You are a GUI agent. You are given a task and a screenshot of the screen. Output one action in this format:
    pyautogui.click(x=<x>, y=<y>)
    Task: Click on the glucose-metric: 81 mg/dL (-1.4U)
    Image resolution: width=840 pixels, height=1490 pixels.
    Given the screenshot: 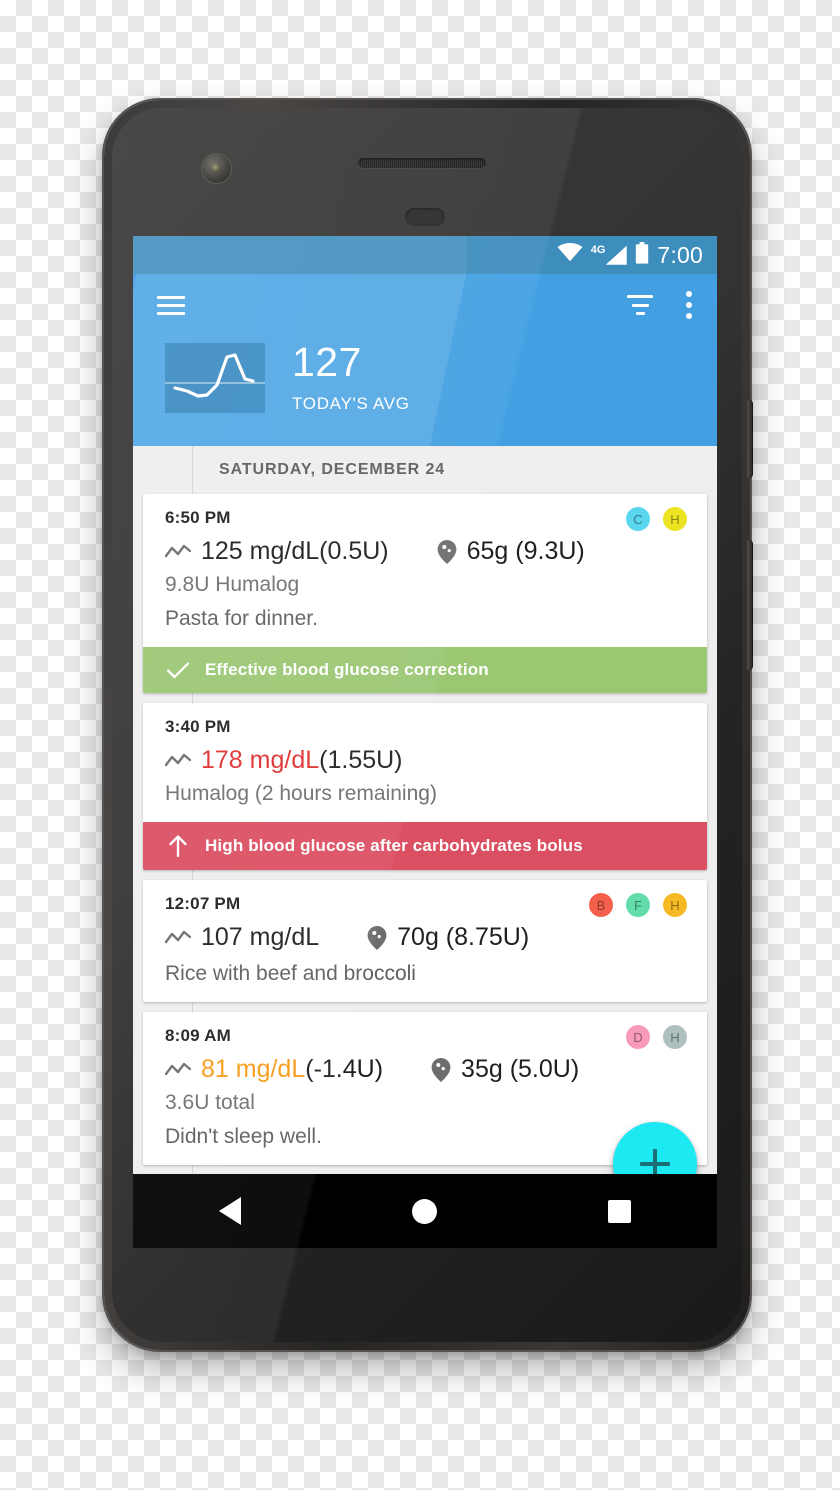 What is the action you would take?
    pyautogui.click(x=274, y=1069)
    